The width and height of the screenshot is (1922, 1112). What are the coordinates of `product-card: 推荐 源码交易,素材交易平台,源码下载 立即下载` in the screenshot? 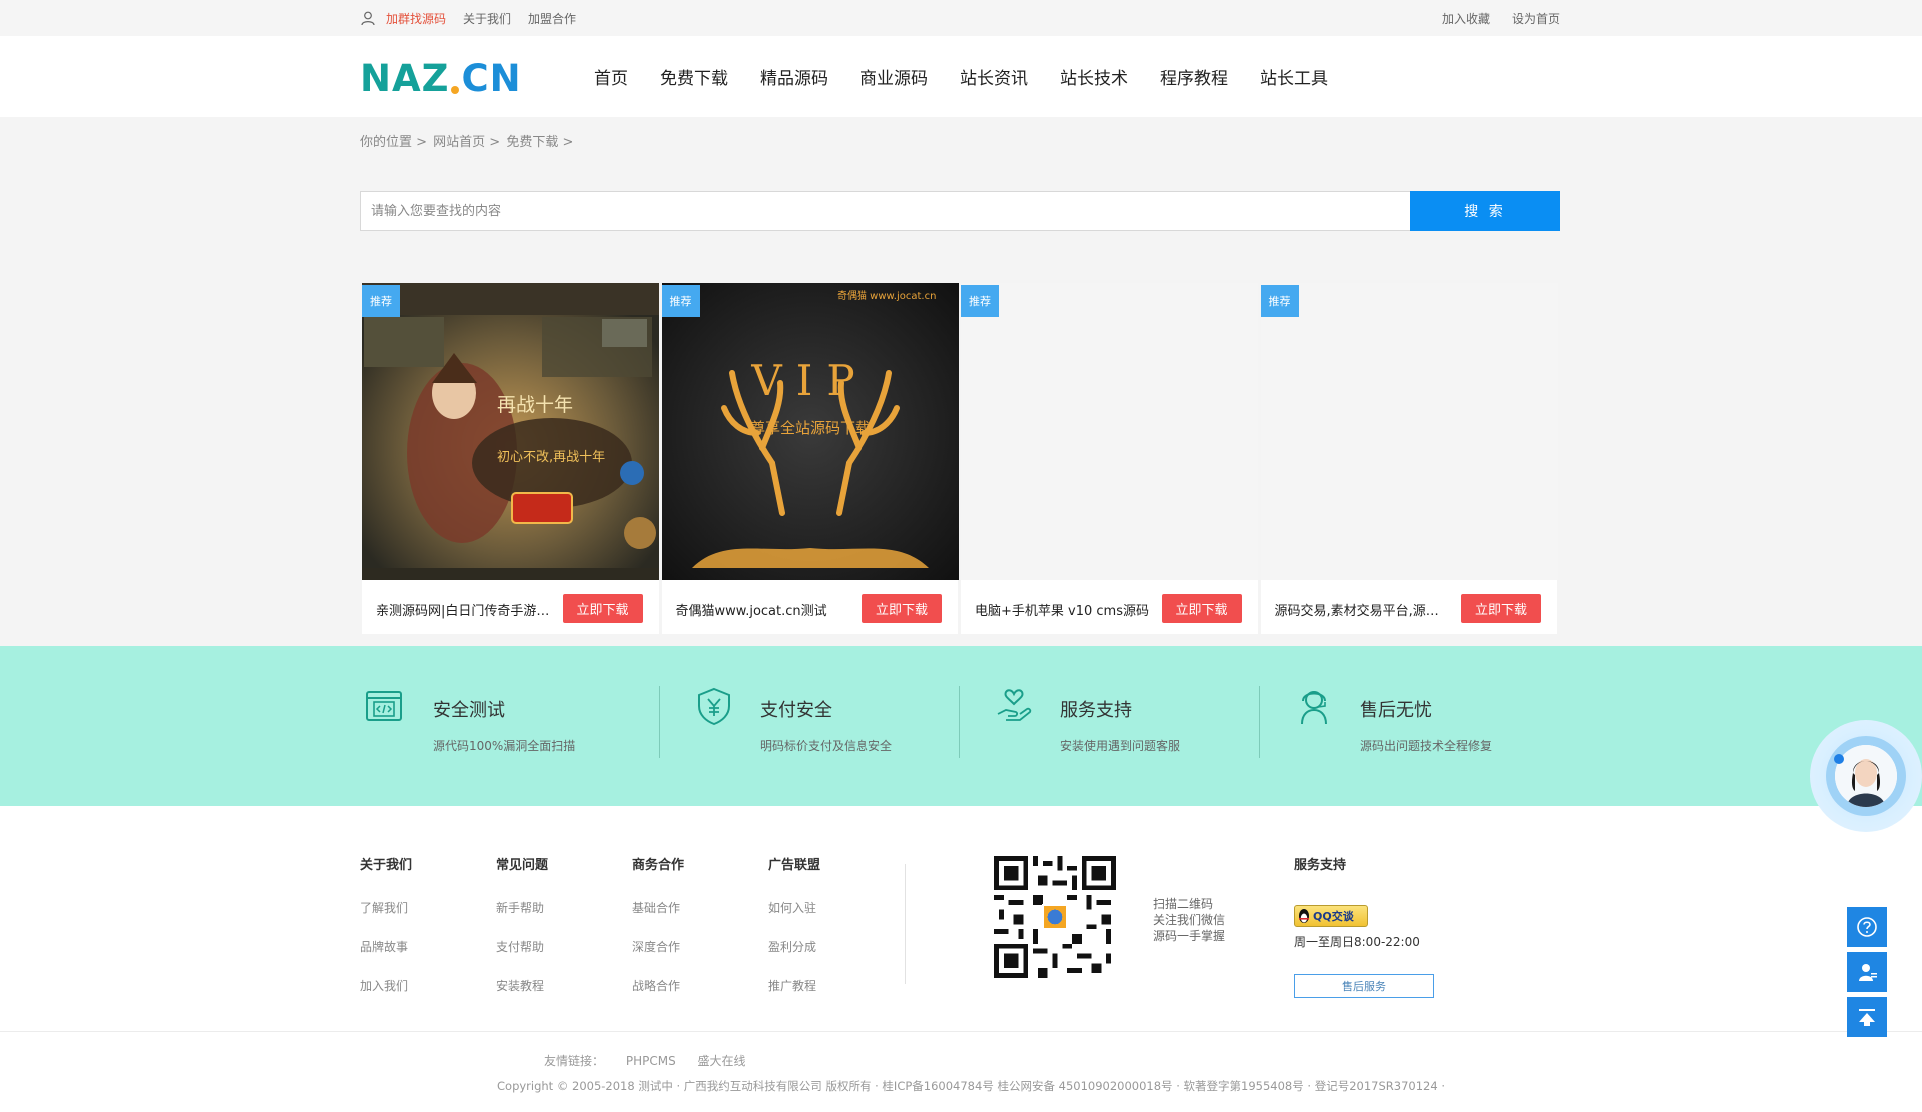 It's located at (1409, 458).